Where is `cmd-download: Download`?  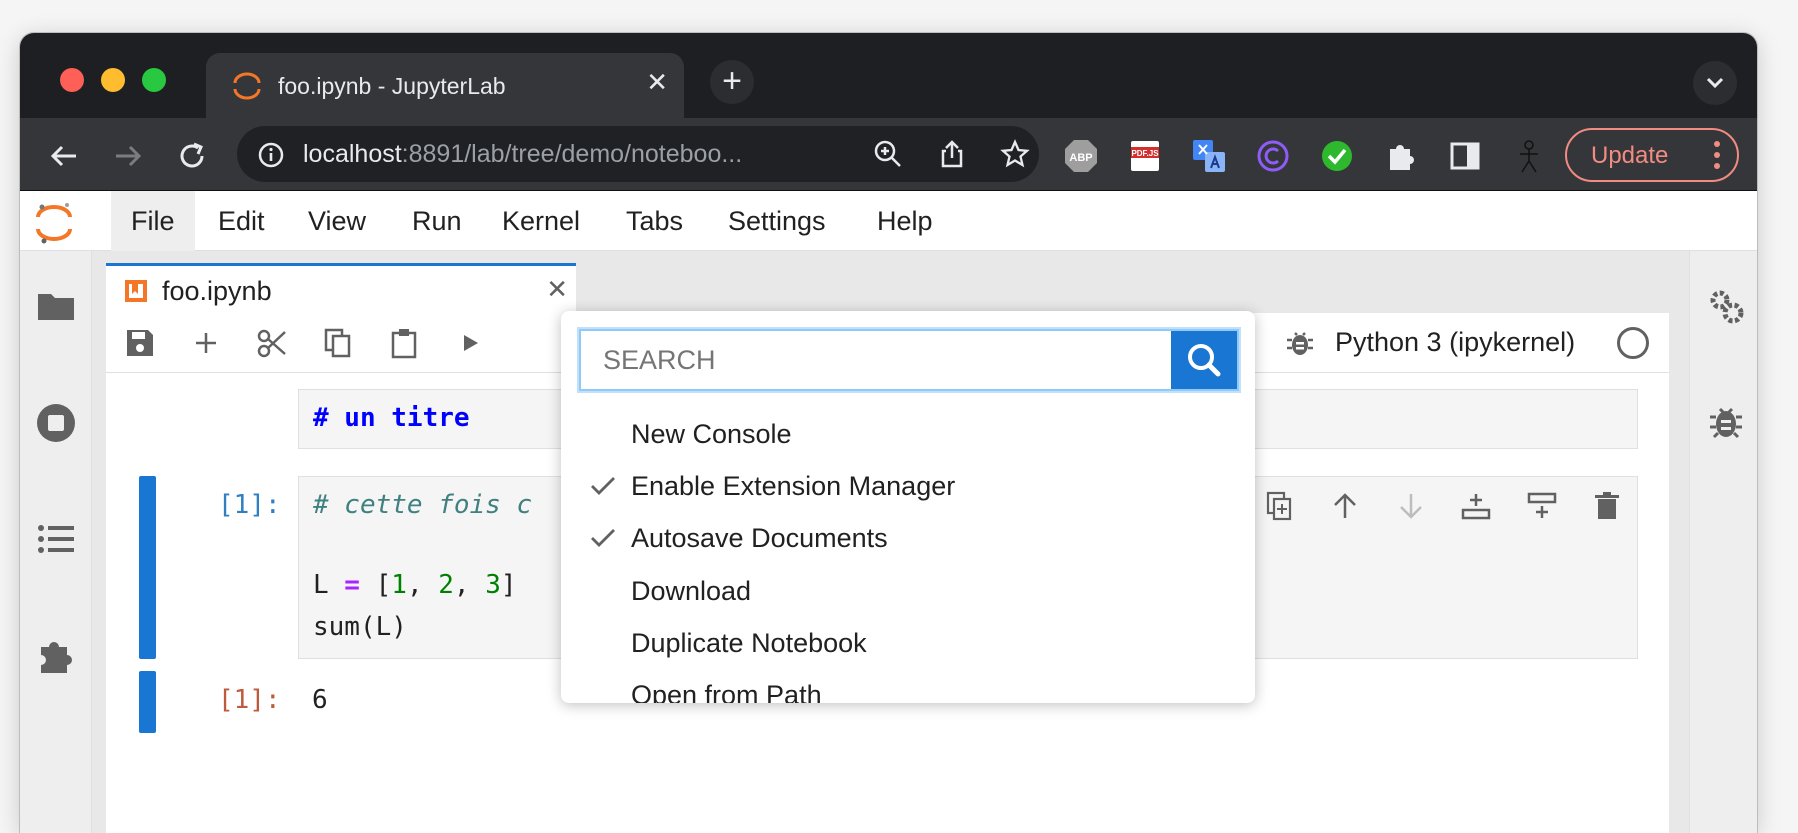 cmd-download: Download is located at coordinates (908, 590).